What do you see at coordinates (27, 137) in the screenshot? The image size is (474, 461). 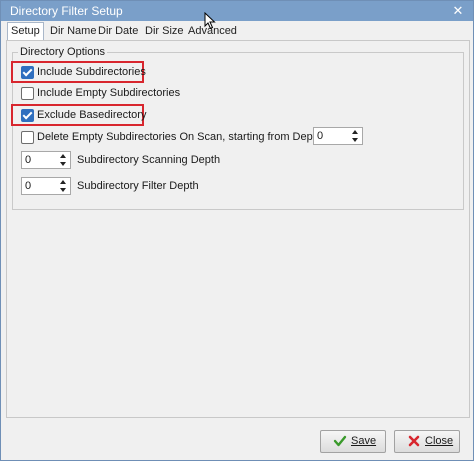 I see `delete-empty-subdirectories-checkbox` at bounding box center [27, 137].